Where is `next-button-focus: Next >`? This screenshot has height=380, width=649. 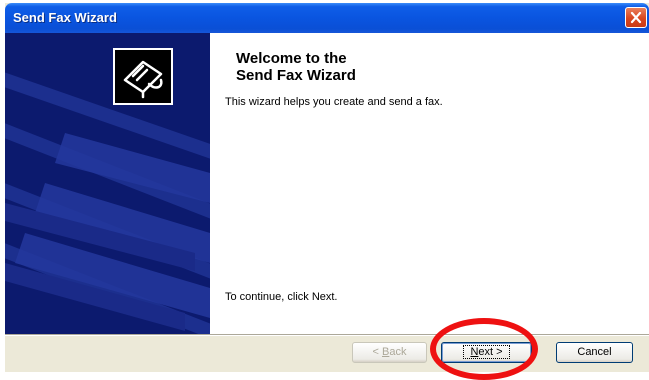 next-button-focus: Next > is located at coordinates (486, 352).